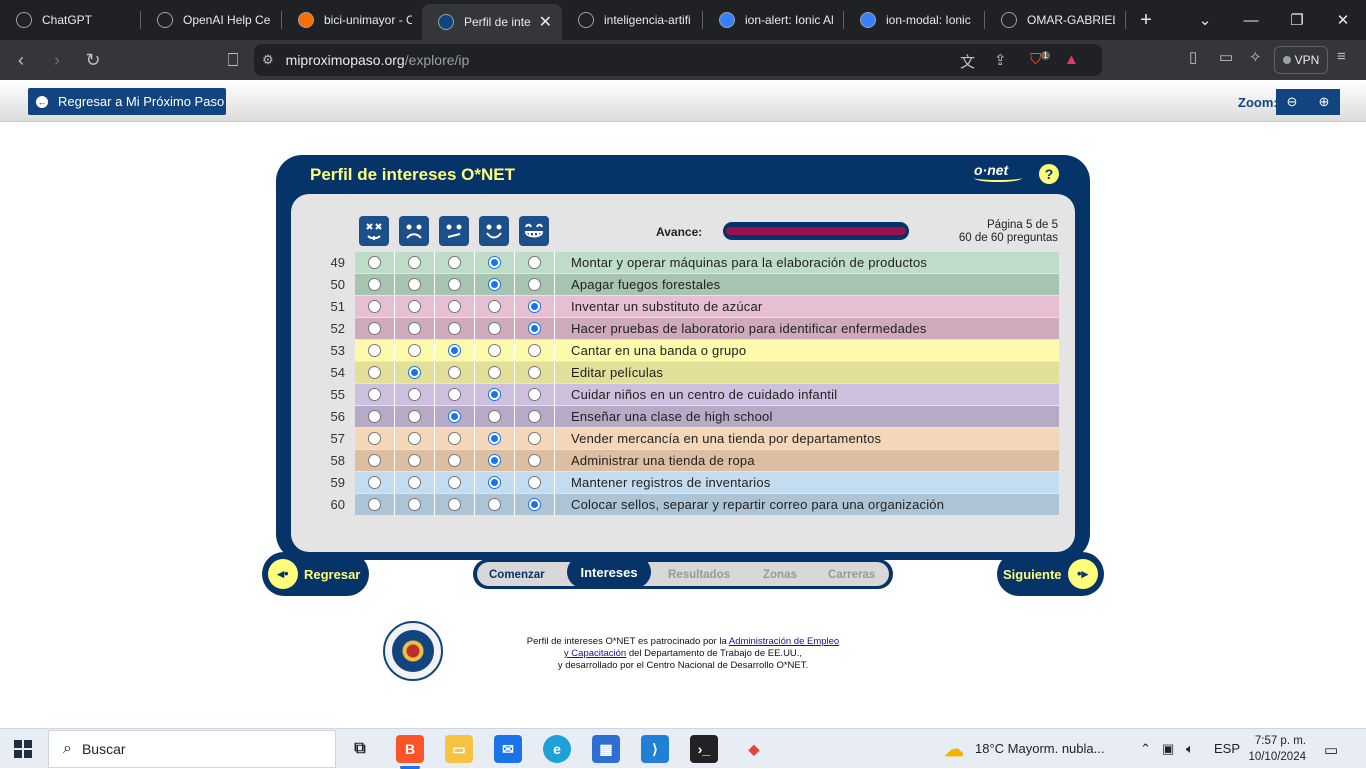 Image resolution: width=1366 pixels, height=769 pixels. I want to click on translate-icon: 文, so click(967, 61).